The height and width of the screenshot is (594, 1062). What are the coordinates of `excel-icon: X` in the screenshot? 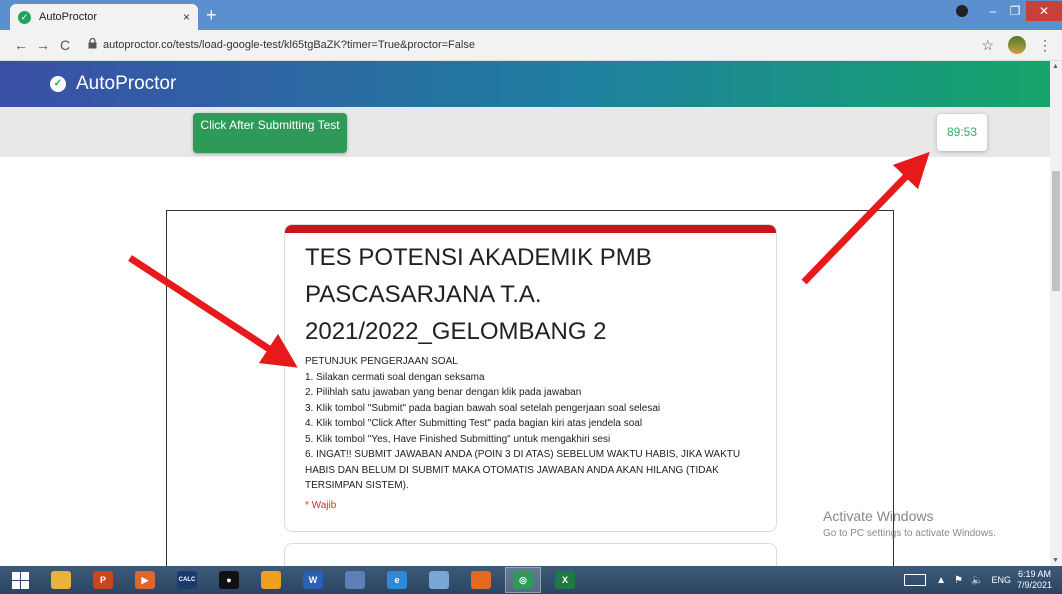 It's located at (565, 580).